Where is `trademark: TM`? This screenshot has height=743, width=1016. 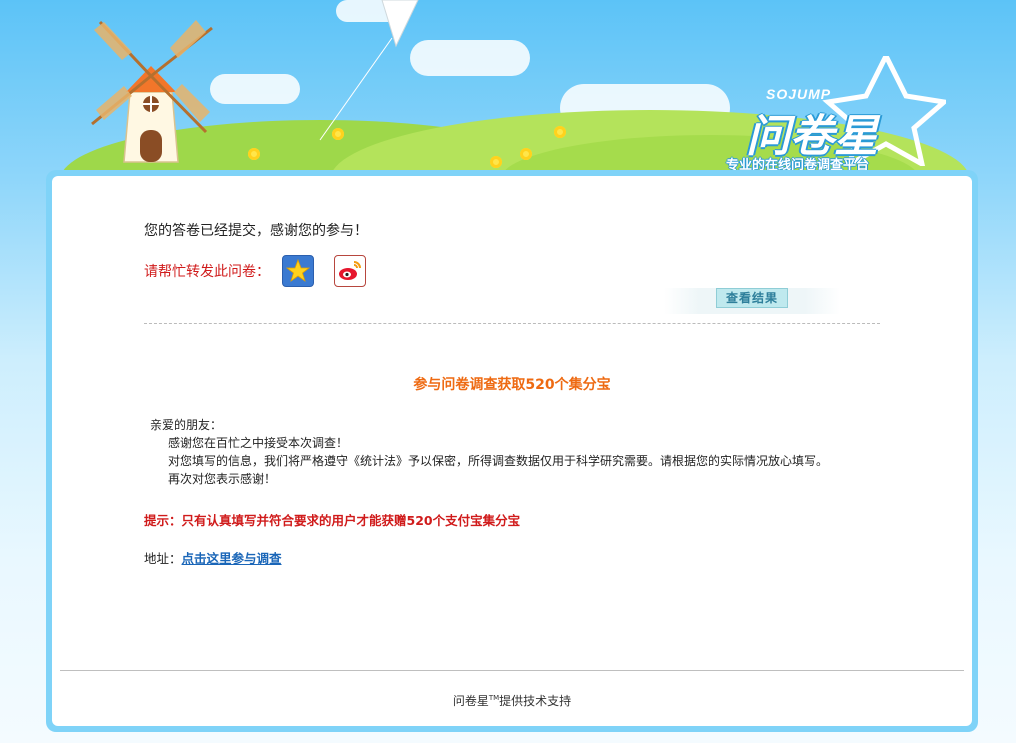 trademark: TM is located at coordinates (494, 698).